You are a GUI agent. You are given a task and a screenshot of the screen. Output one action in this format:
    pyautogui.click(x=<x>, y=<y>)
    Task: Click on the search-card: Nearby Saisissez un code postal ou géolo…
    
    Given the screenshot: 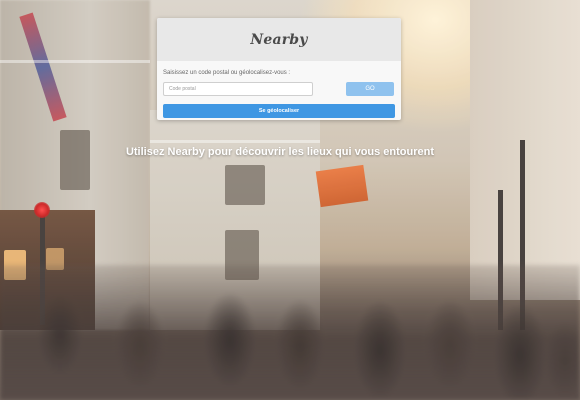 What is the action you would take?
    pyautogui.click(x=279, y=69)
    